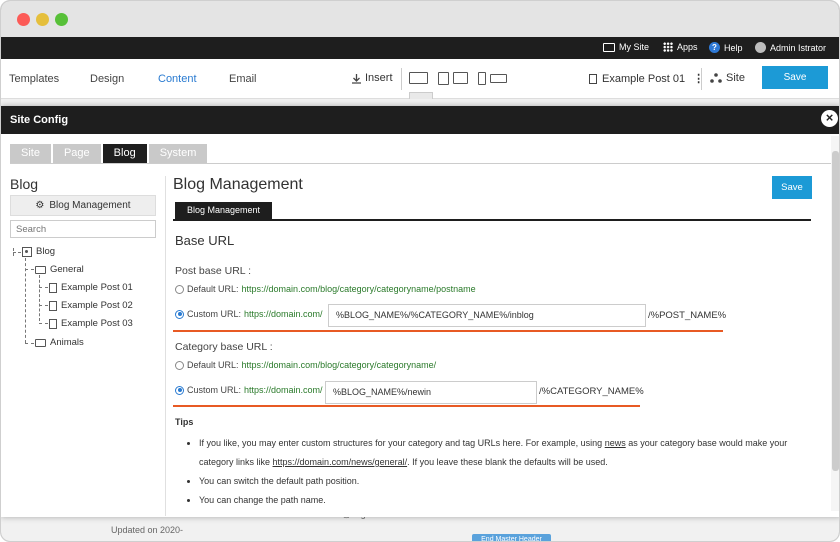 The height and width of the screenshot is (542, 840). I want to click on top-admin-bar: My Site Apps ? Help Admin Istrator, so click(420, 48).